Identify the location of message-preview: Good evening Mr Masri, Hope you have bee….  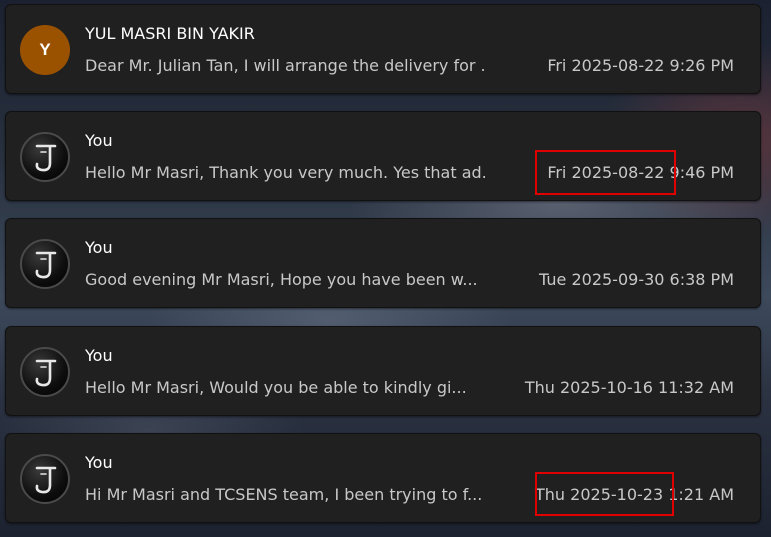
(281, 279).